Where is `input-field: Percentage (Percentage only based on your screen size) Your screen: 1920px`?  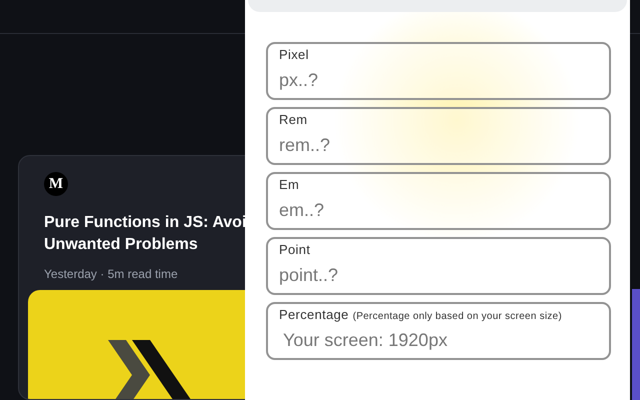
input-field: Percentage (Percentage only based on your screen size) Your screen: 1920px is located at coordinates (438, 331).